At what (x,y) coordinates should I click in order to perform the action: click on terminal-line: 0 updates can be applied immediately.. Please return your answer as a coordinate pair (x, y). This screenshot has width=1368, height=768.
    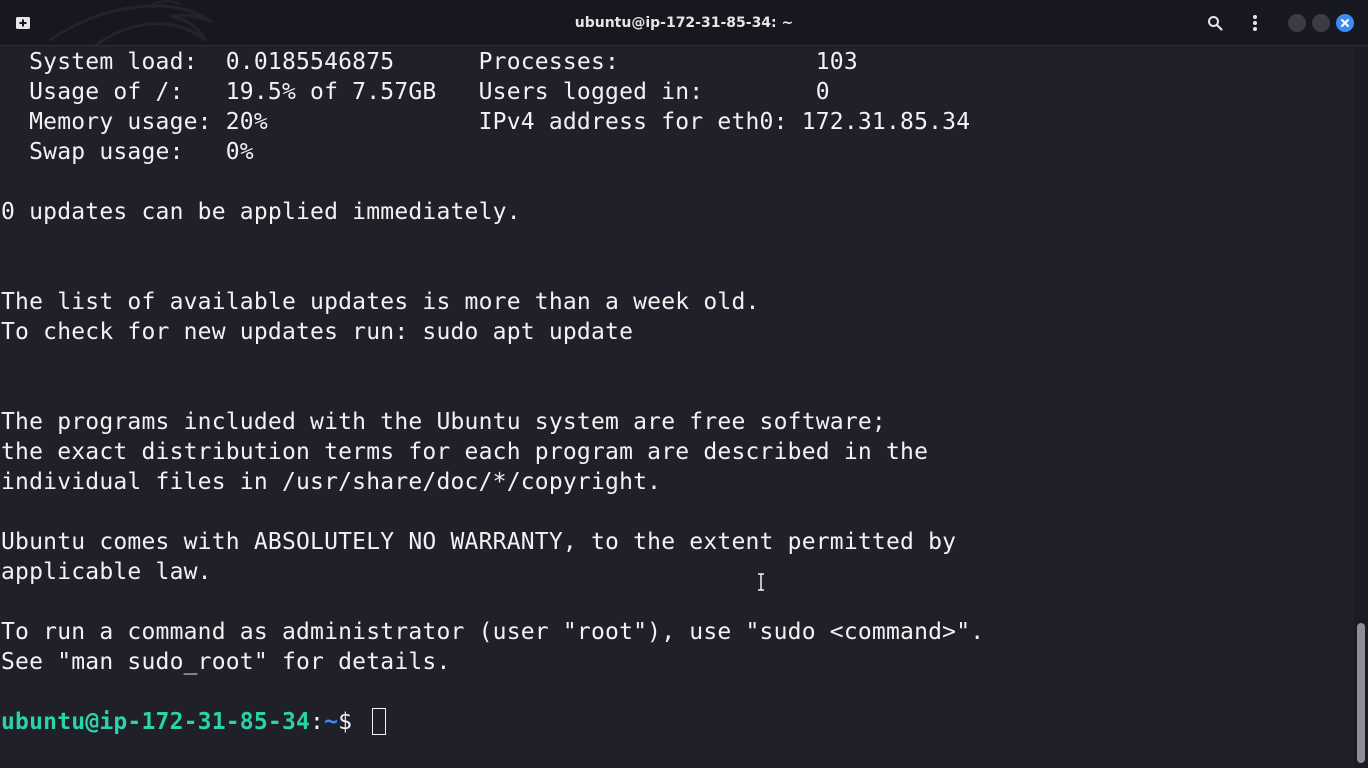
    Looking at the image, I should click on (261, 212).